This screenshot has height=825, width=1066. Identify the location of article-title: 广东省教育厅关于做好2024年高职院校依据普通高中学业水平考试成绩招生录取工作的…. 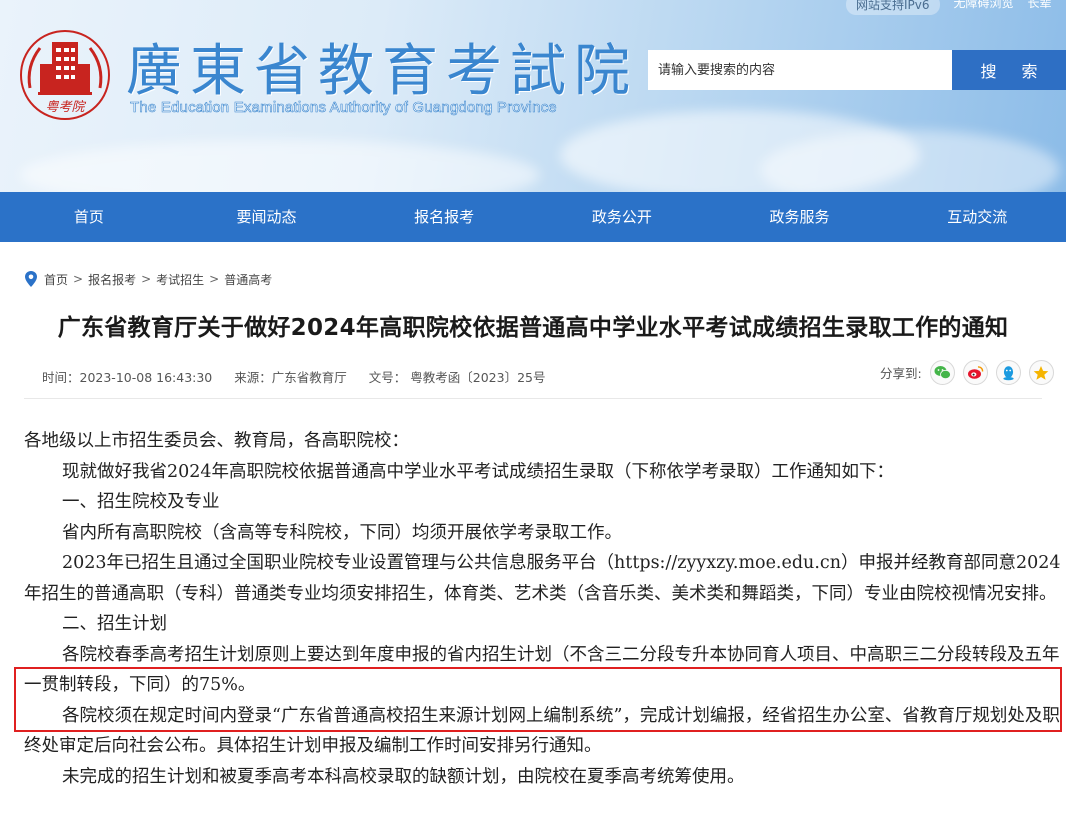
(533, 328).